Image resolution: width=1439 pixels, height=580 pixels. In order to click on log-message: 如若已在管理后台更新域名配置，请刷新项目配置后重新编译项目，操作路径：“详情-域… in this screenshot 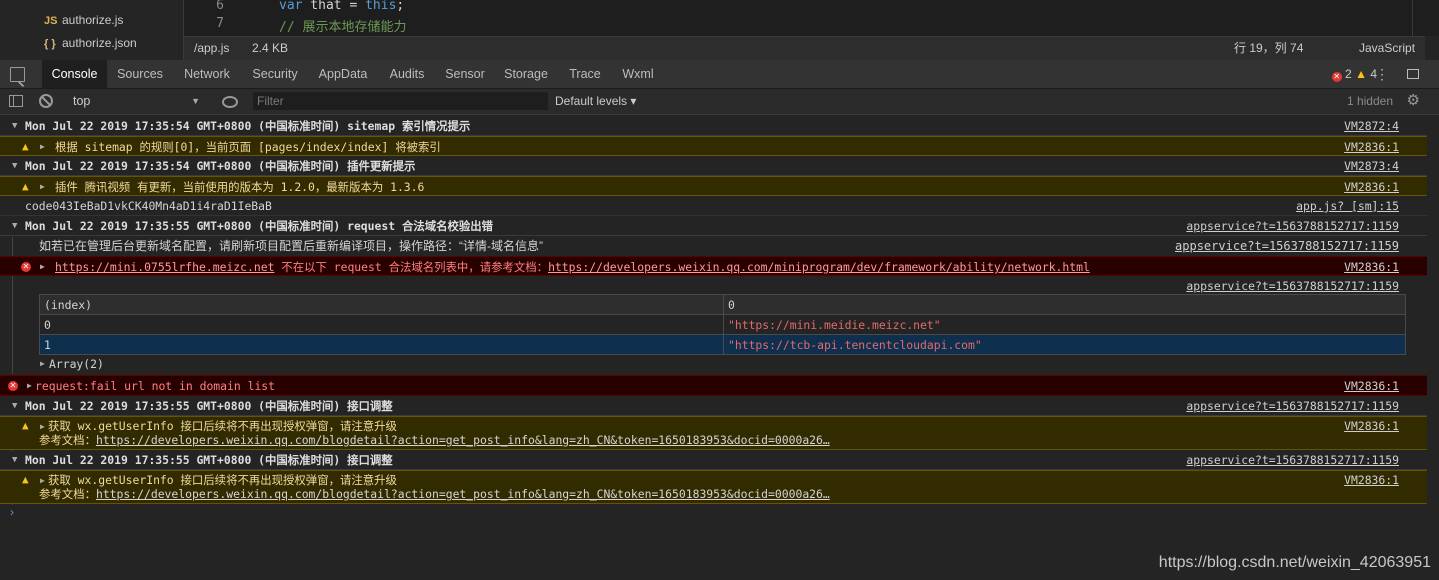, I will do `click(713, 246)`.